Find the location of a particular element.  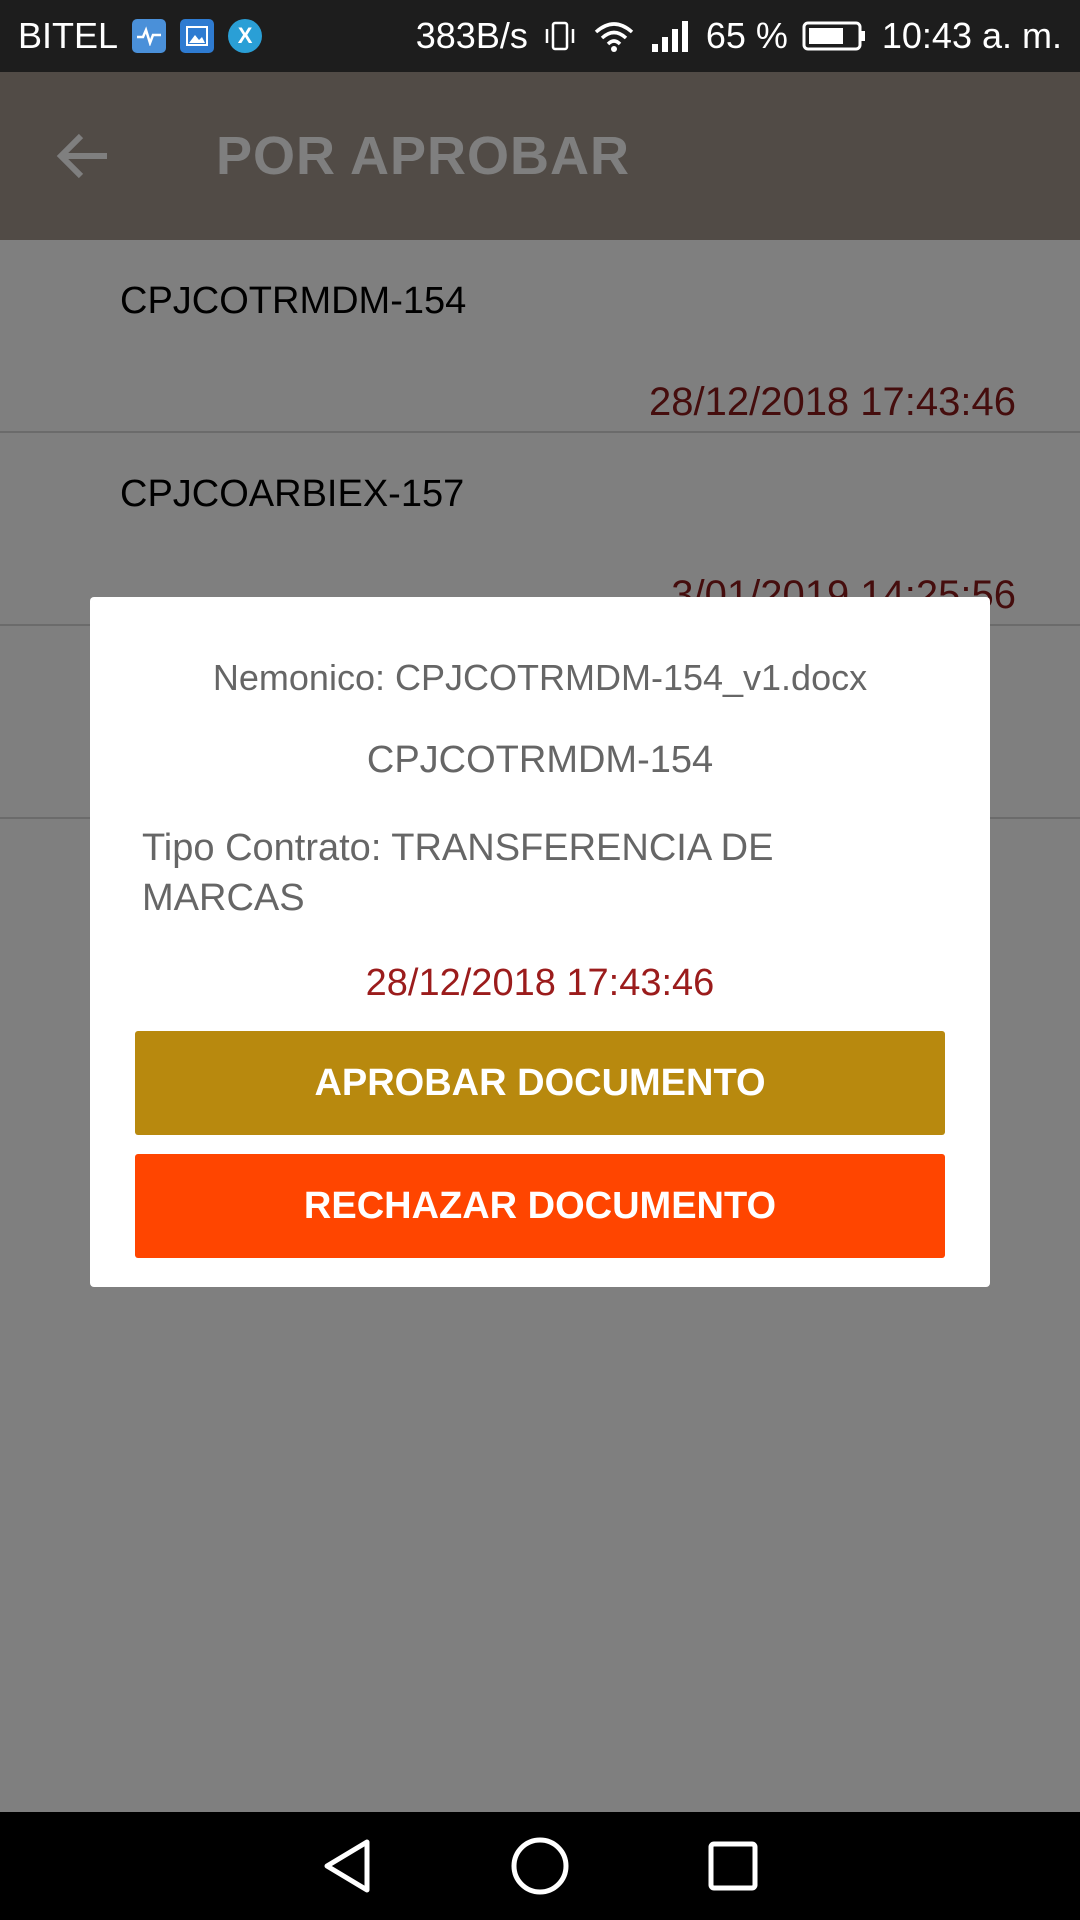

carrier-label: BITEL is located at coordinates (68, 35).